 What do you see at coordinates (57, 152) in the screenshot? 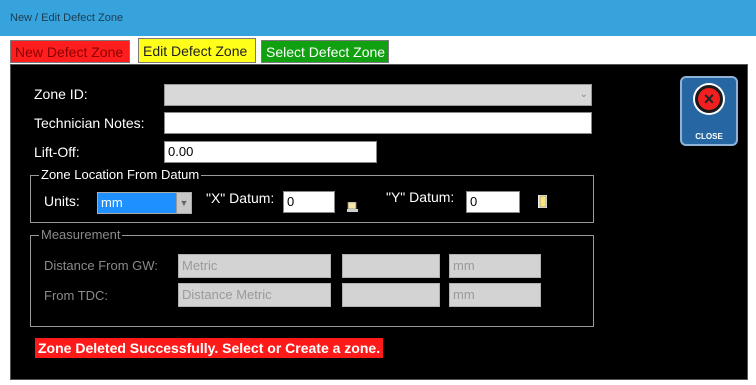
I see `liftoff-label: Lift-Off:` at bounding box center [57, 152].